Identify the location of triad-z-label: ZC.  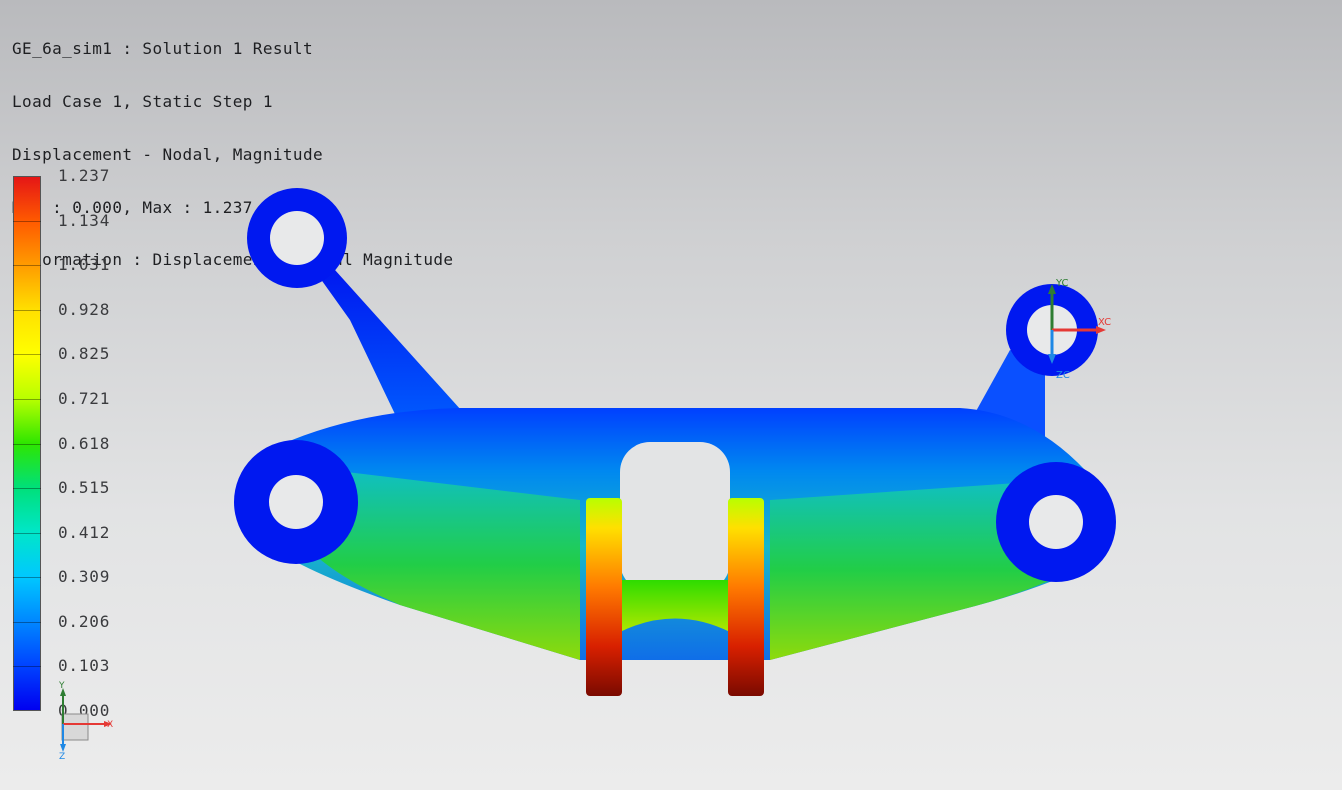
(1063, 375).